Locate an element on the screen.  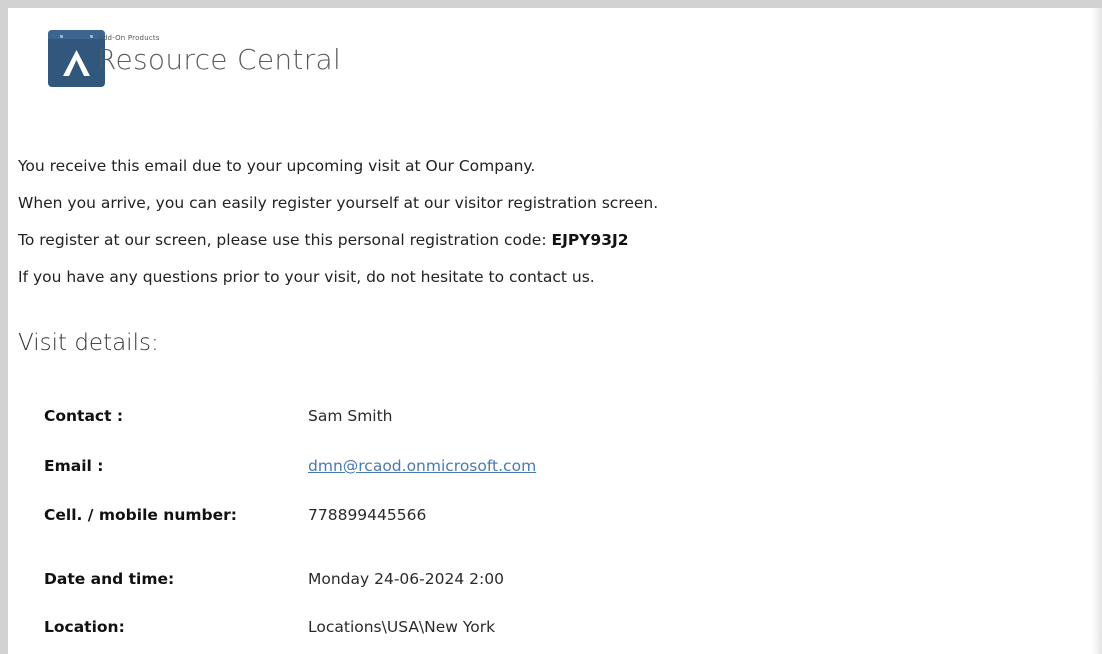
location-value: Locations\USA\New York is located at coordinates (402, 627).